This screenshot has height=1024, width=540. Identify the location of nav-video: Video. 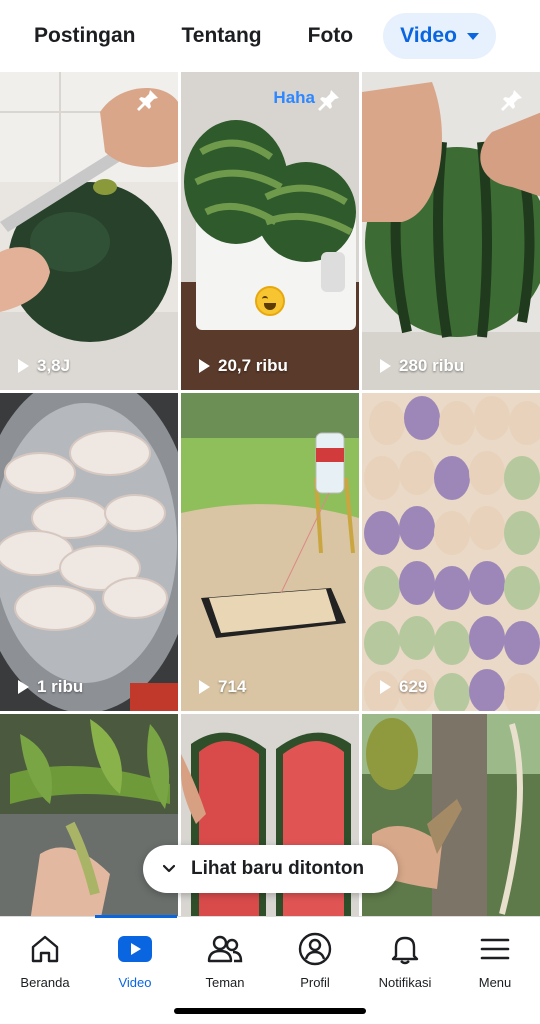
(135, 960).